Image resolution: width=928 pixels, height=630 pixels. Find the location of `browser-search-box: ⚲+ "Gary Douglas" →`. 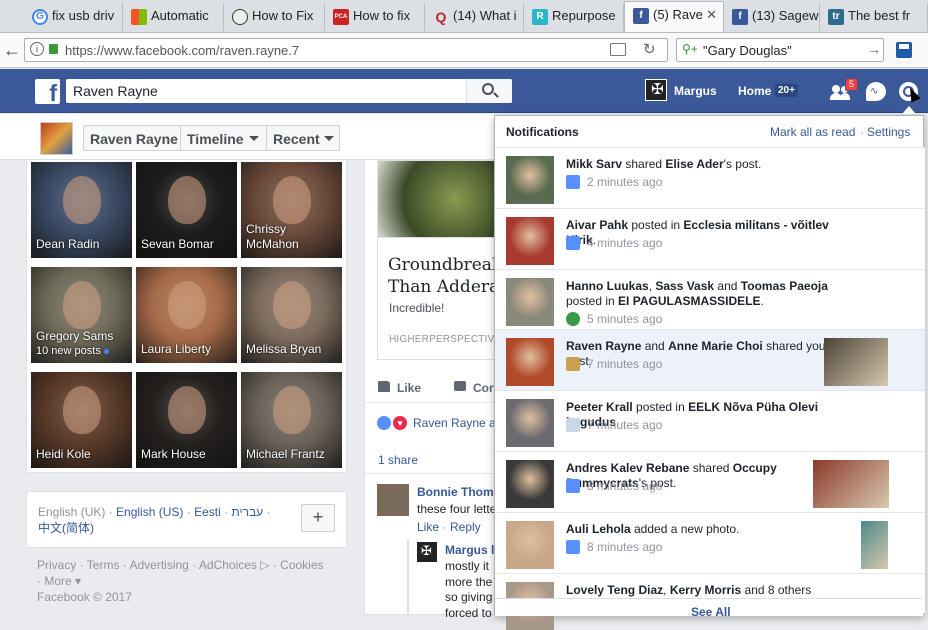

browser-search-box: ⚲+ "Gary Douglas" → is located at coordinates (780, 50).